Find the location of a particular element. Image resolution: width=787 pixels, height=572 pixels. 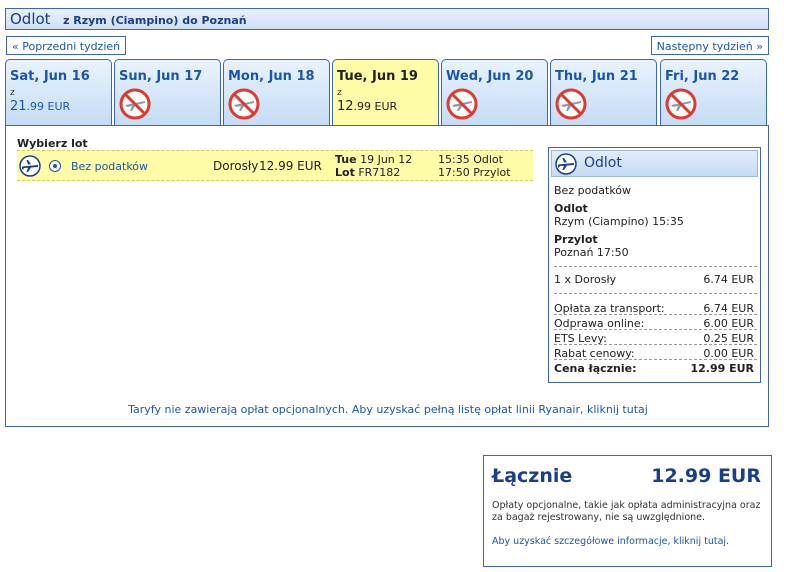

previous-week-button: « Poprzedni tydzień is located at coordinates (66, 45).